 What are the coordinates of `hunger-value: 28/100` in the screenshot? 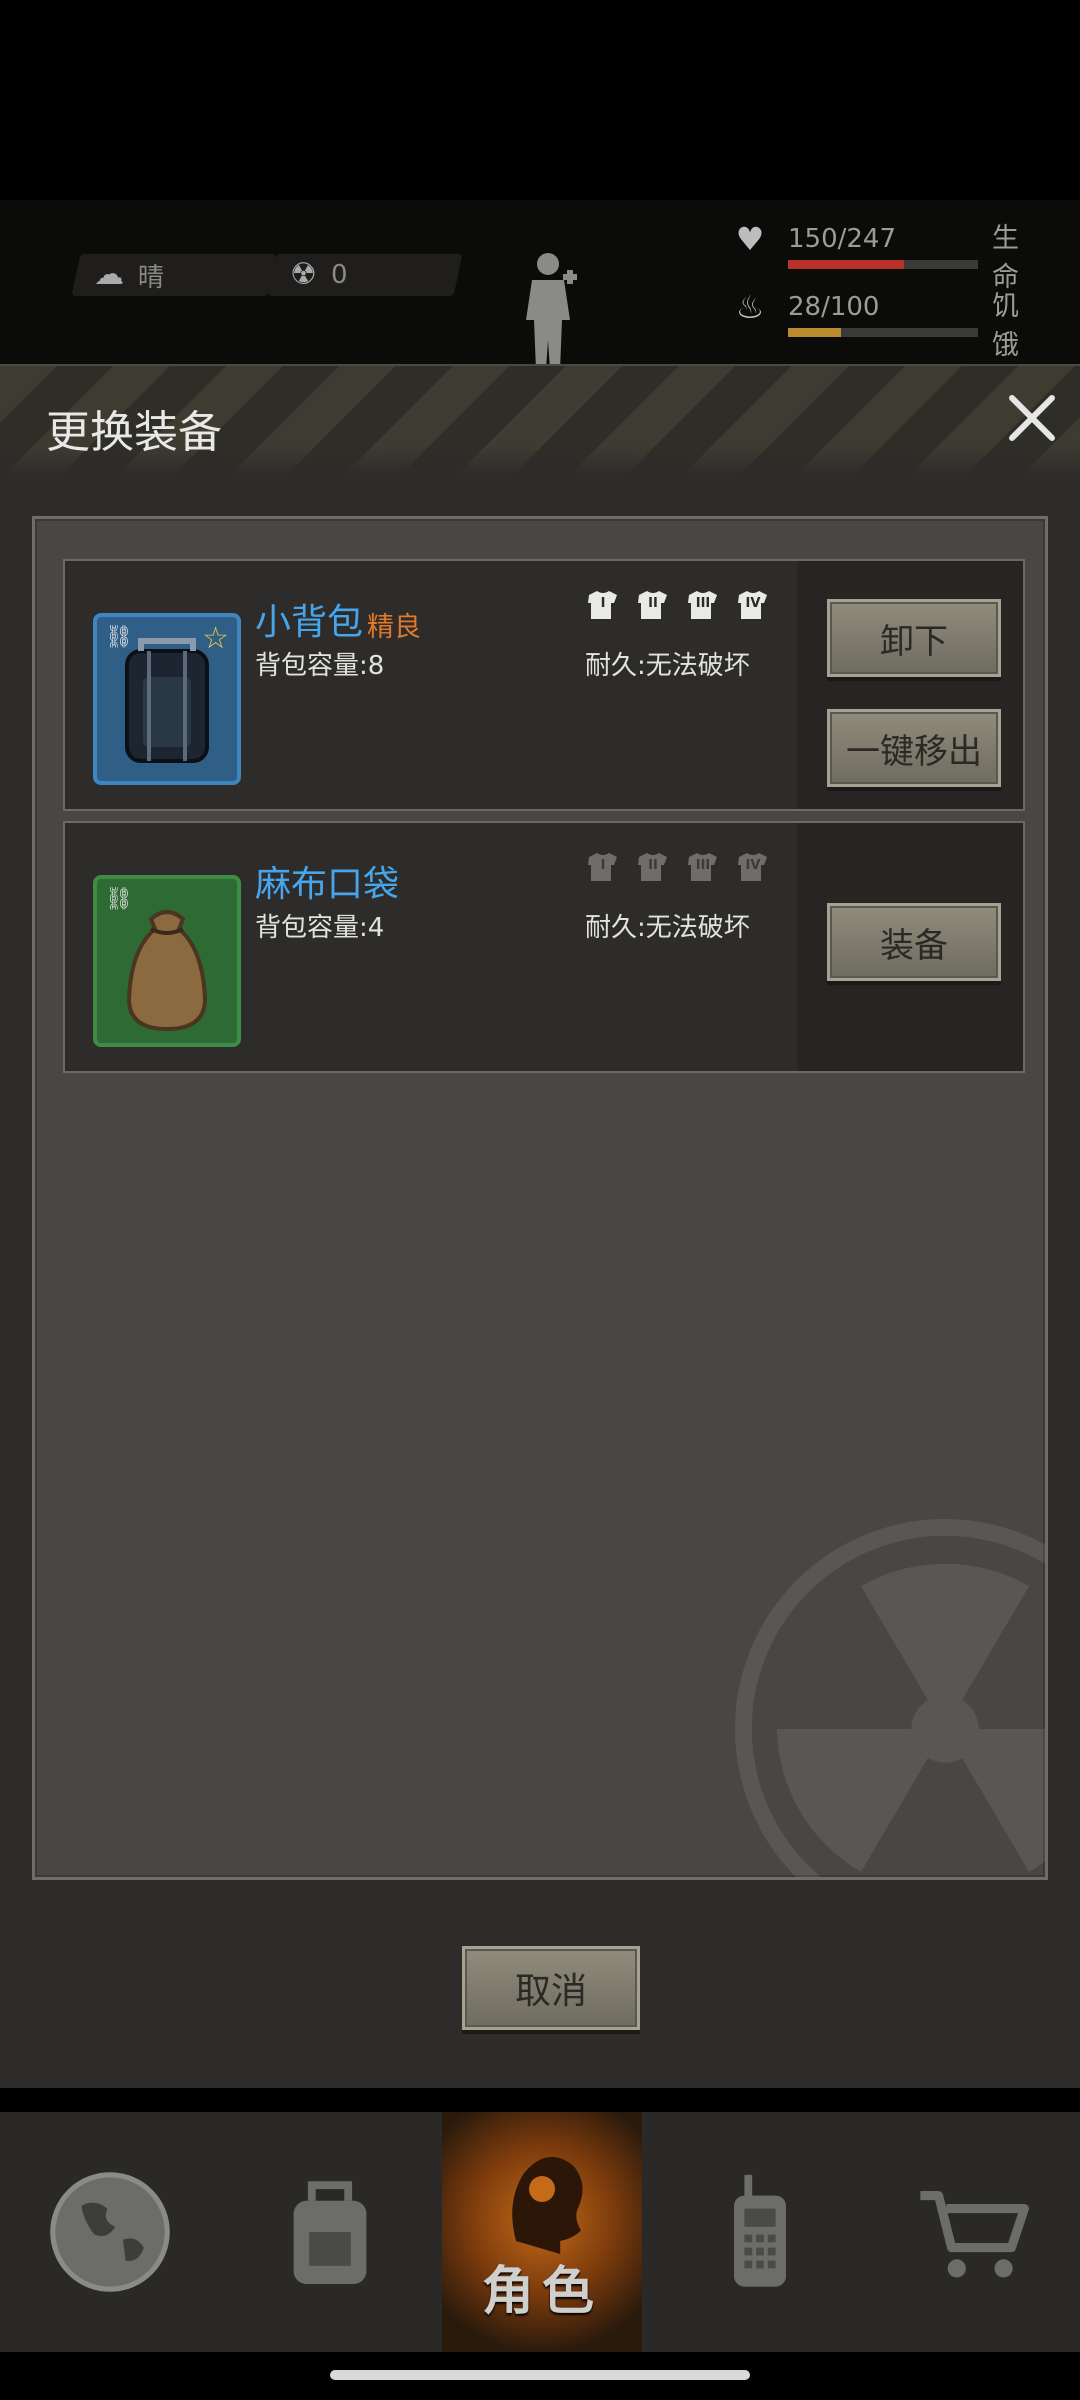 It's located at (834, 307).